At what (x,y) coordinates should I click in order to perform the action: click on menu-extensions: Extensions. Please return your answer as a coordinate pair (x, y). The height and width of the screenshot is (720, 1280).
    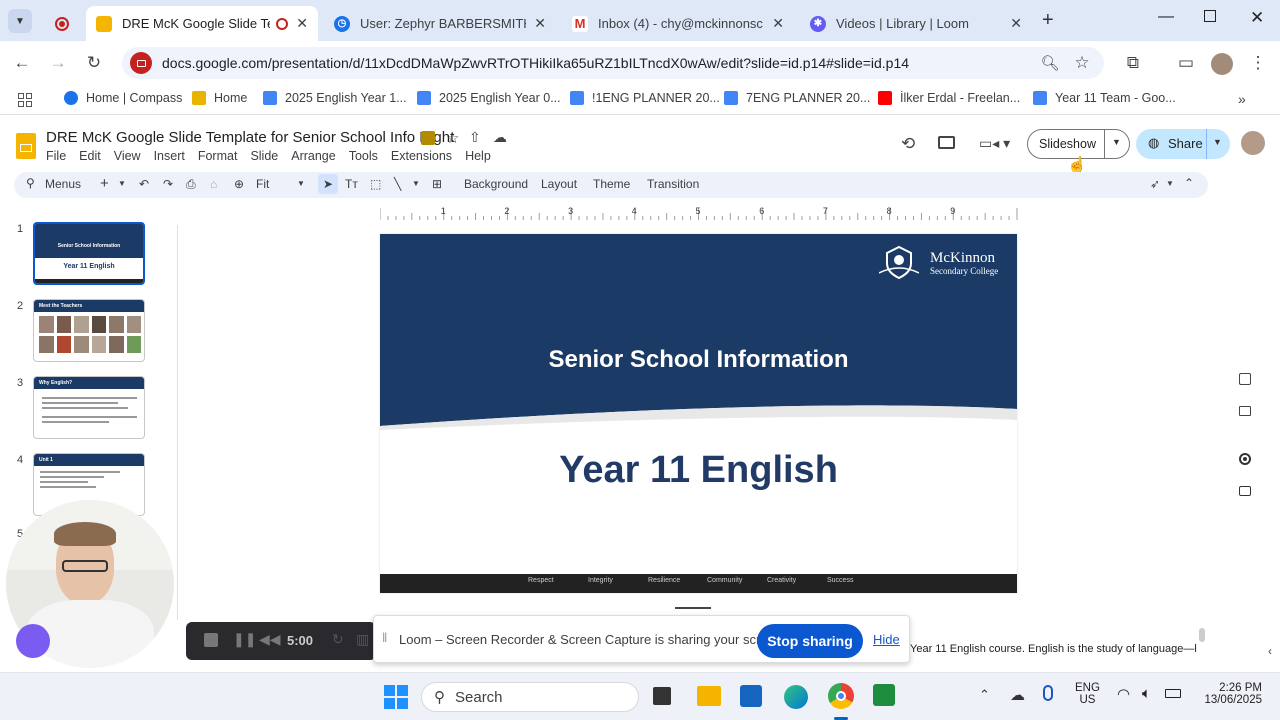
    Looking at the image, I should click on (421, 156).